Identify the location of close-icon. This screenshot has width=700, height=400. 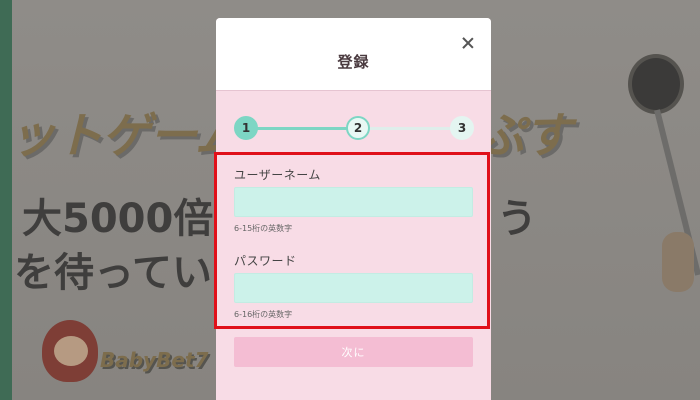
(468, 43).